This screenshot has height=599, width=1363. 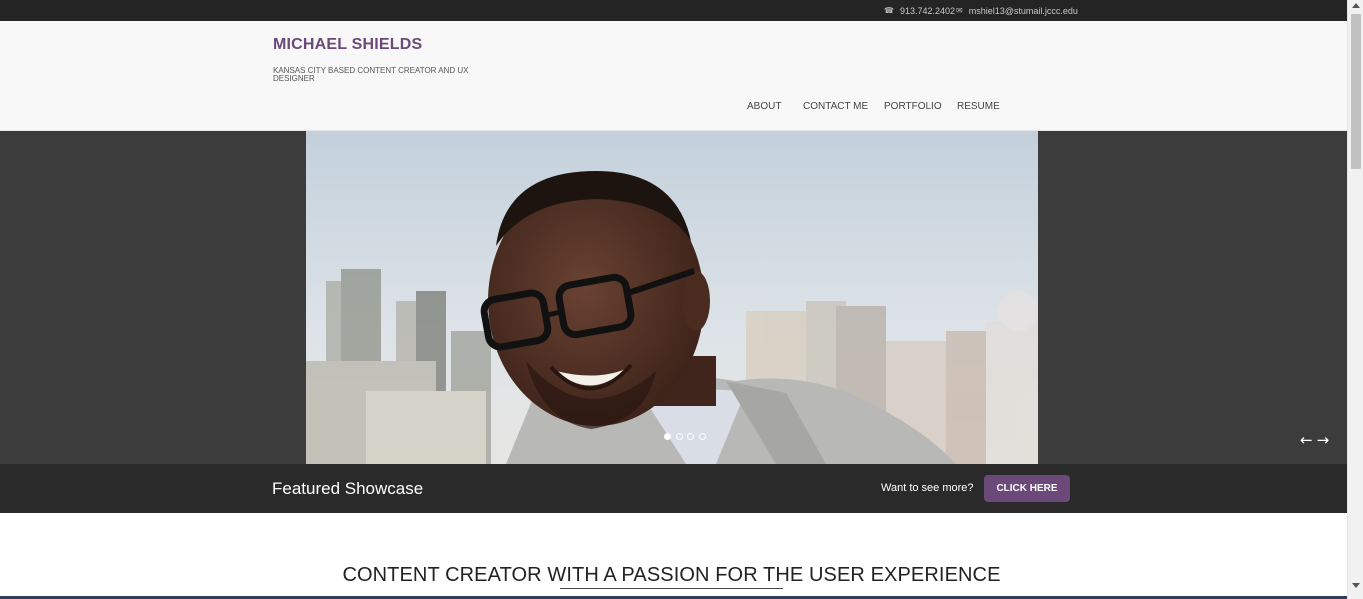 What do you see at coordinates (1023, 10) in the screenshot?
I see `email-address: mshiel13@stumail.jccc.edu` at bounding box center [1023, 10].